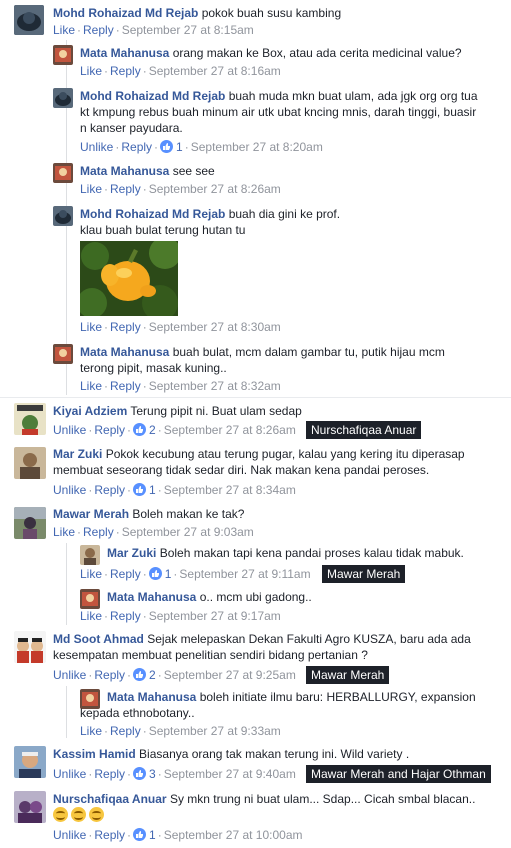 This screenshot has height=848, width=511. I want to click on timestamp: September 27 at 8:15am, so click(188, 30).